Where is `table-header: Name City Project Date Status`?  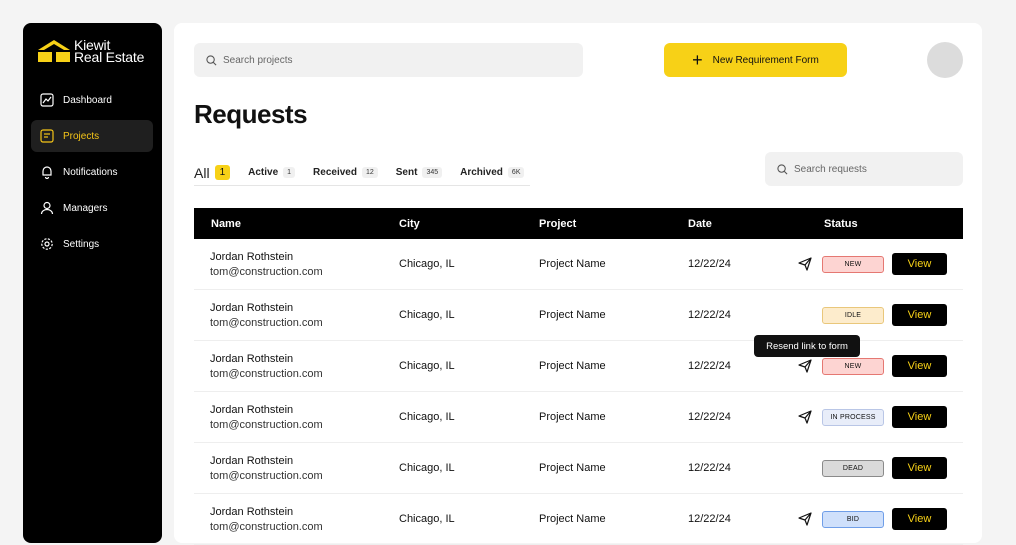
table-header: Name City Project Date Status is located at coordinates (578, 223).